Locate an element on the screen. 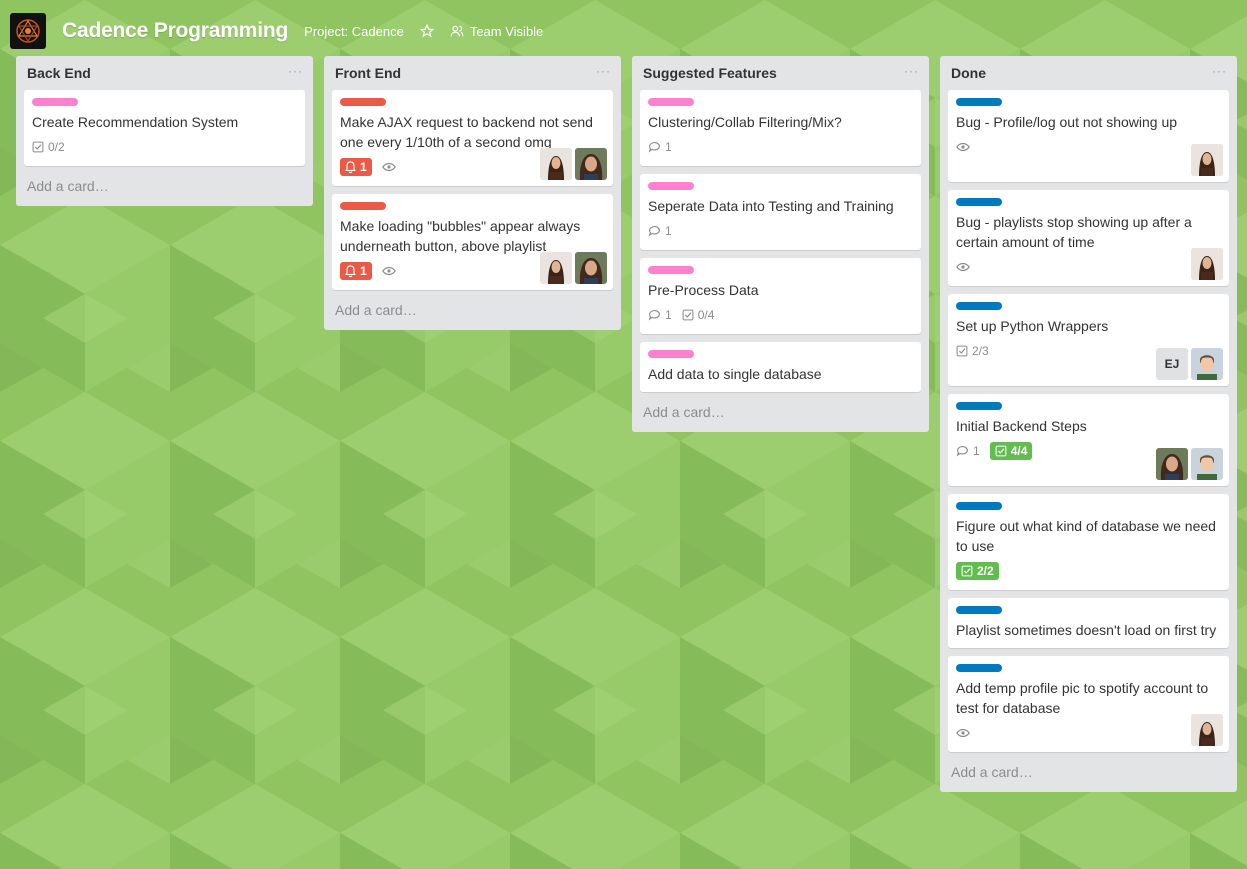 Image resolution: width=1247 pixels, height=869 pixels. card-title: Clustering/Collab Filtering/Mix? is located at coordinates (745, 122).